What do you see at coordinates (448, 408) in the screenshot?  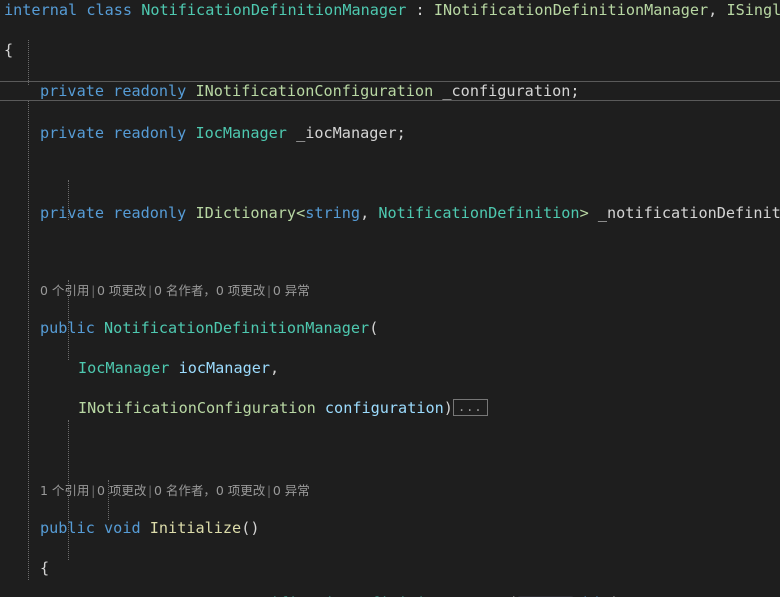 I see `token-punct: )` at bounding box center [448, 408].